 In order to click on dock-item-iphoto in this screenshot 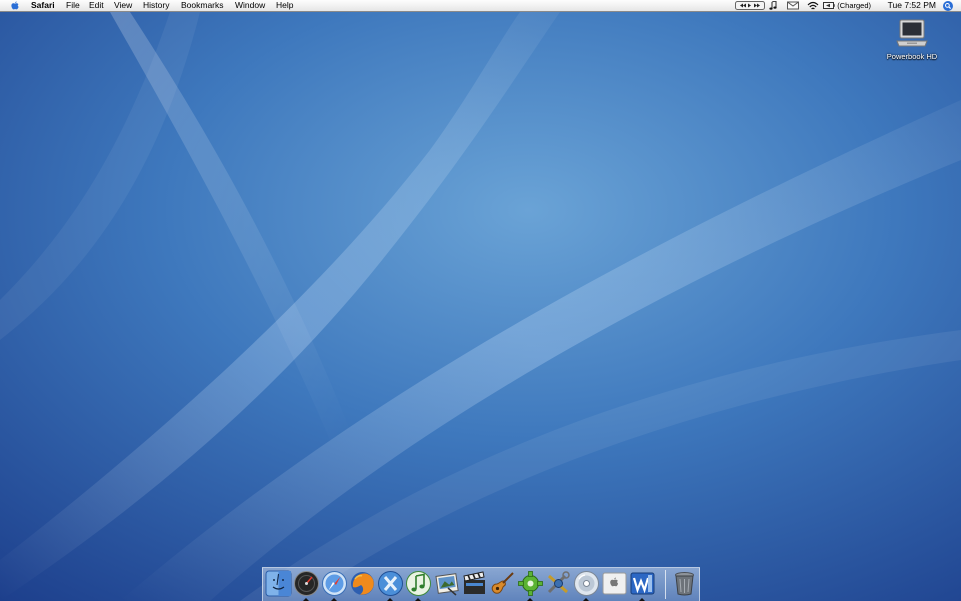, I will do `click(446, 583)`.